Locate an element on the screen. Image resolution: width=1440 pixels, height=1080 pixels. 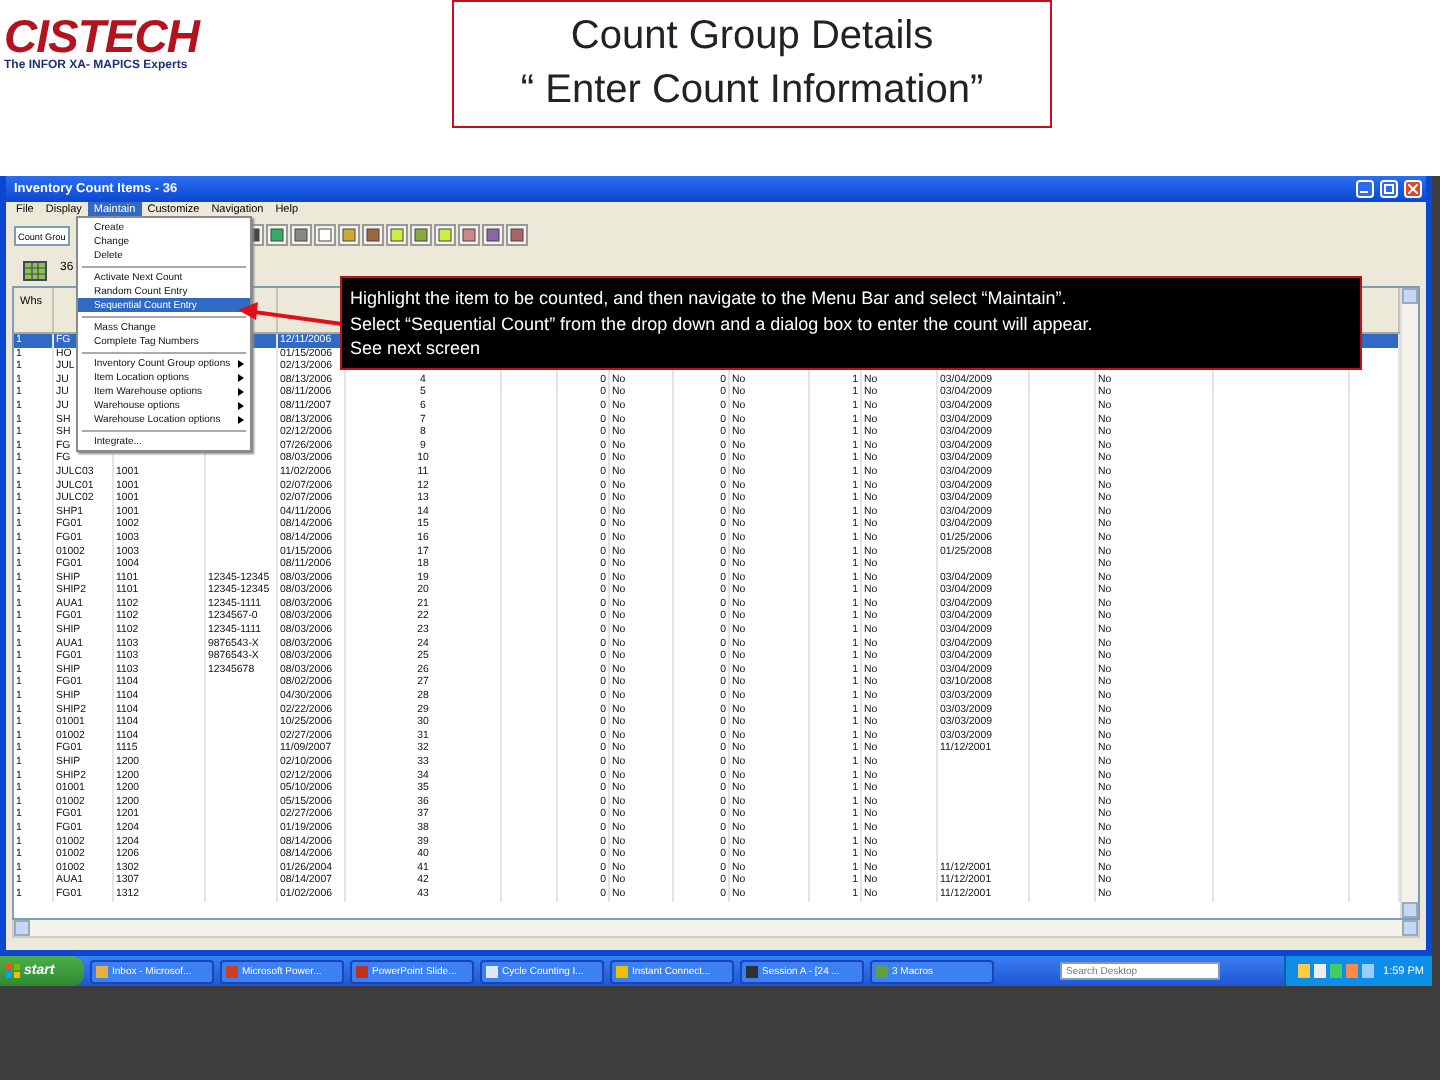
close-button is located at coordinates (1413, 189).